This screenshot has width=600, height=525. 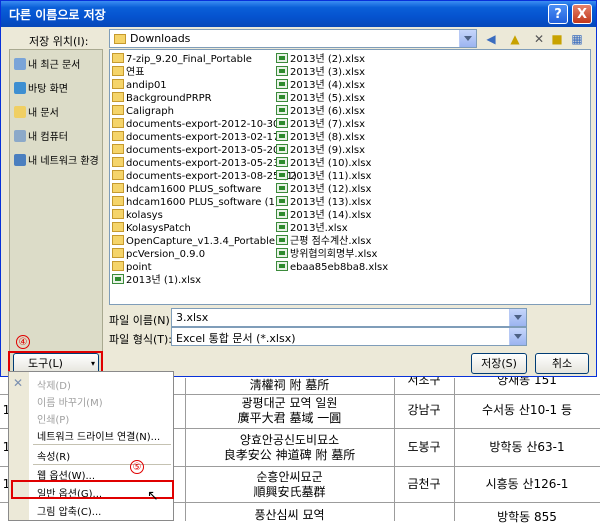 What do you see at coordinates (312, 228) in the screenshot?
I see `file-item: 2013년.xlsx` at bounding box center [312, 228].